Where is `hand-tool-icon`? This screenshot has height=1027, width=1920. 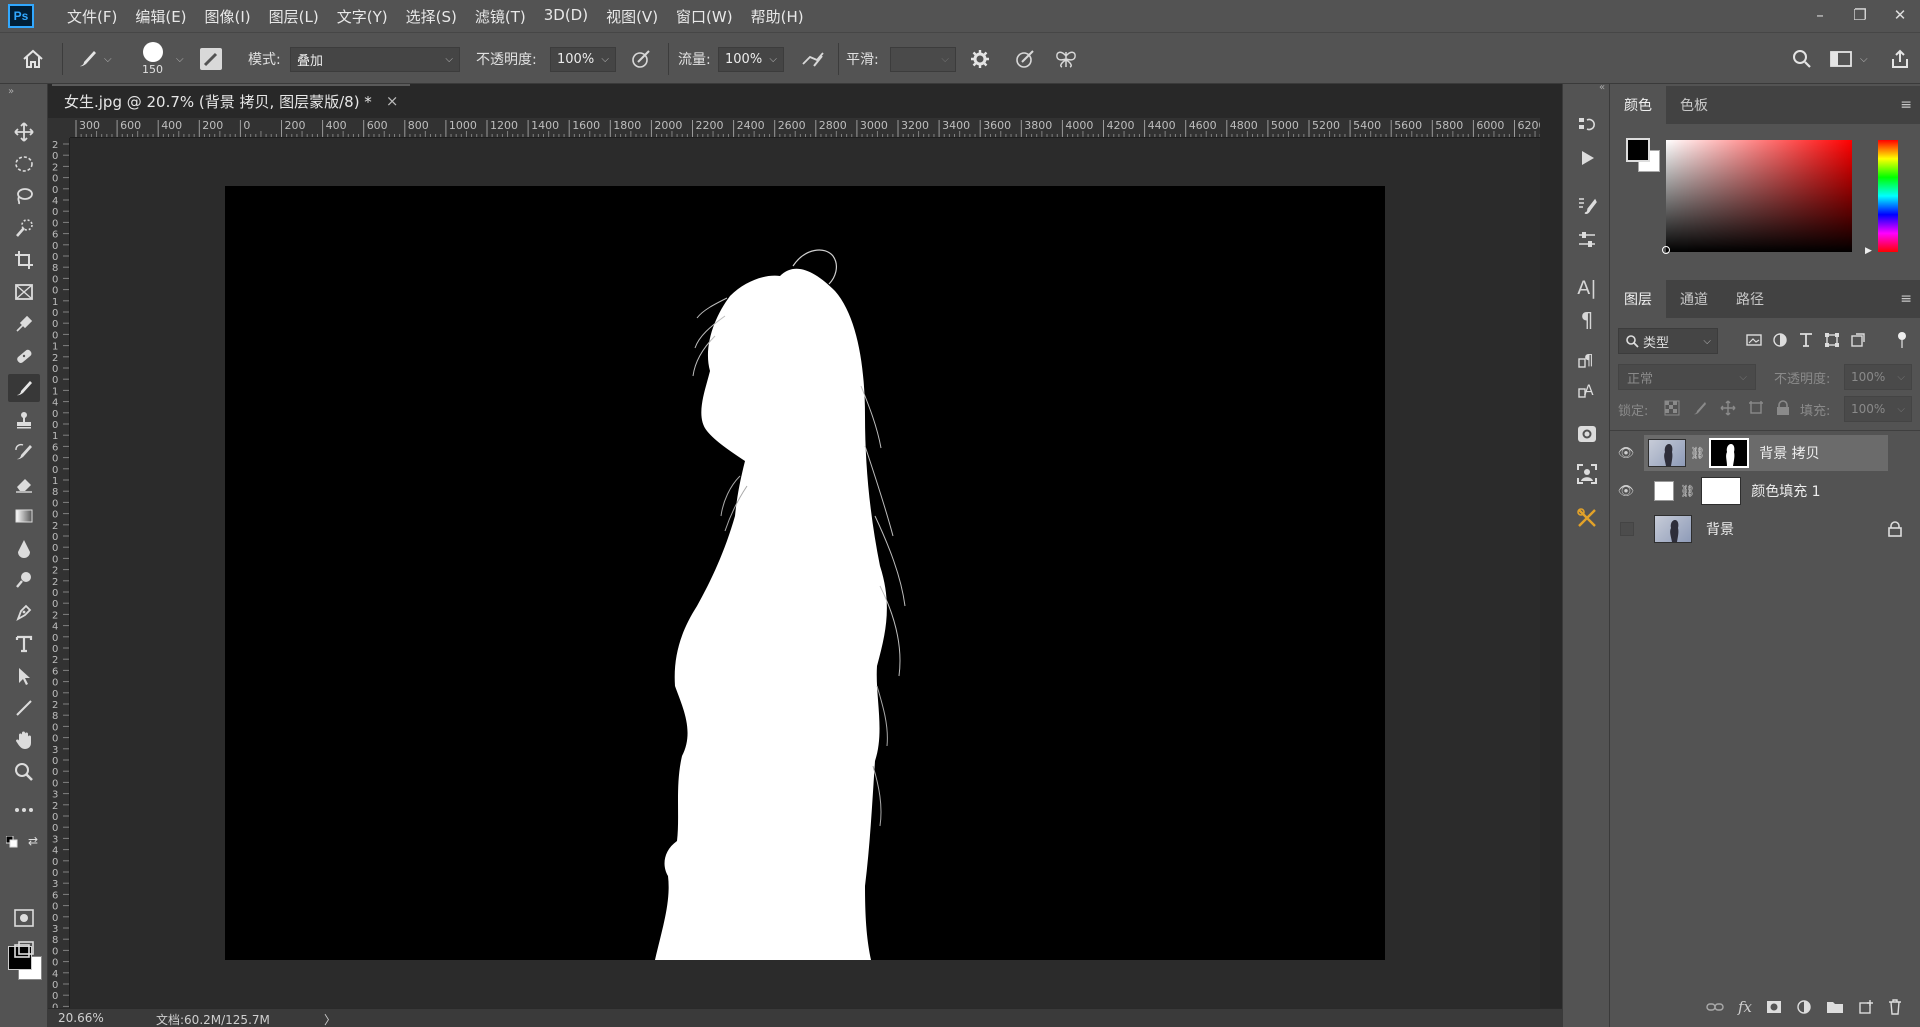 hand-tool-icon is located at coordinates (24, 740).